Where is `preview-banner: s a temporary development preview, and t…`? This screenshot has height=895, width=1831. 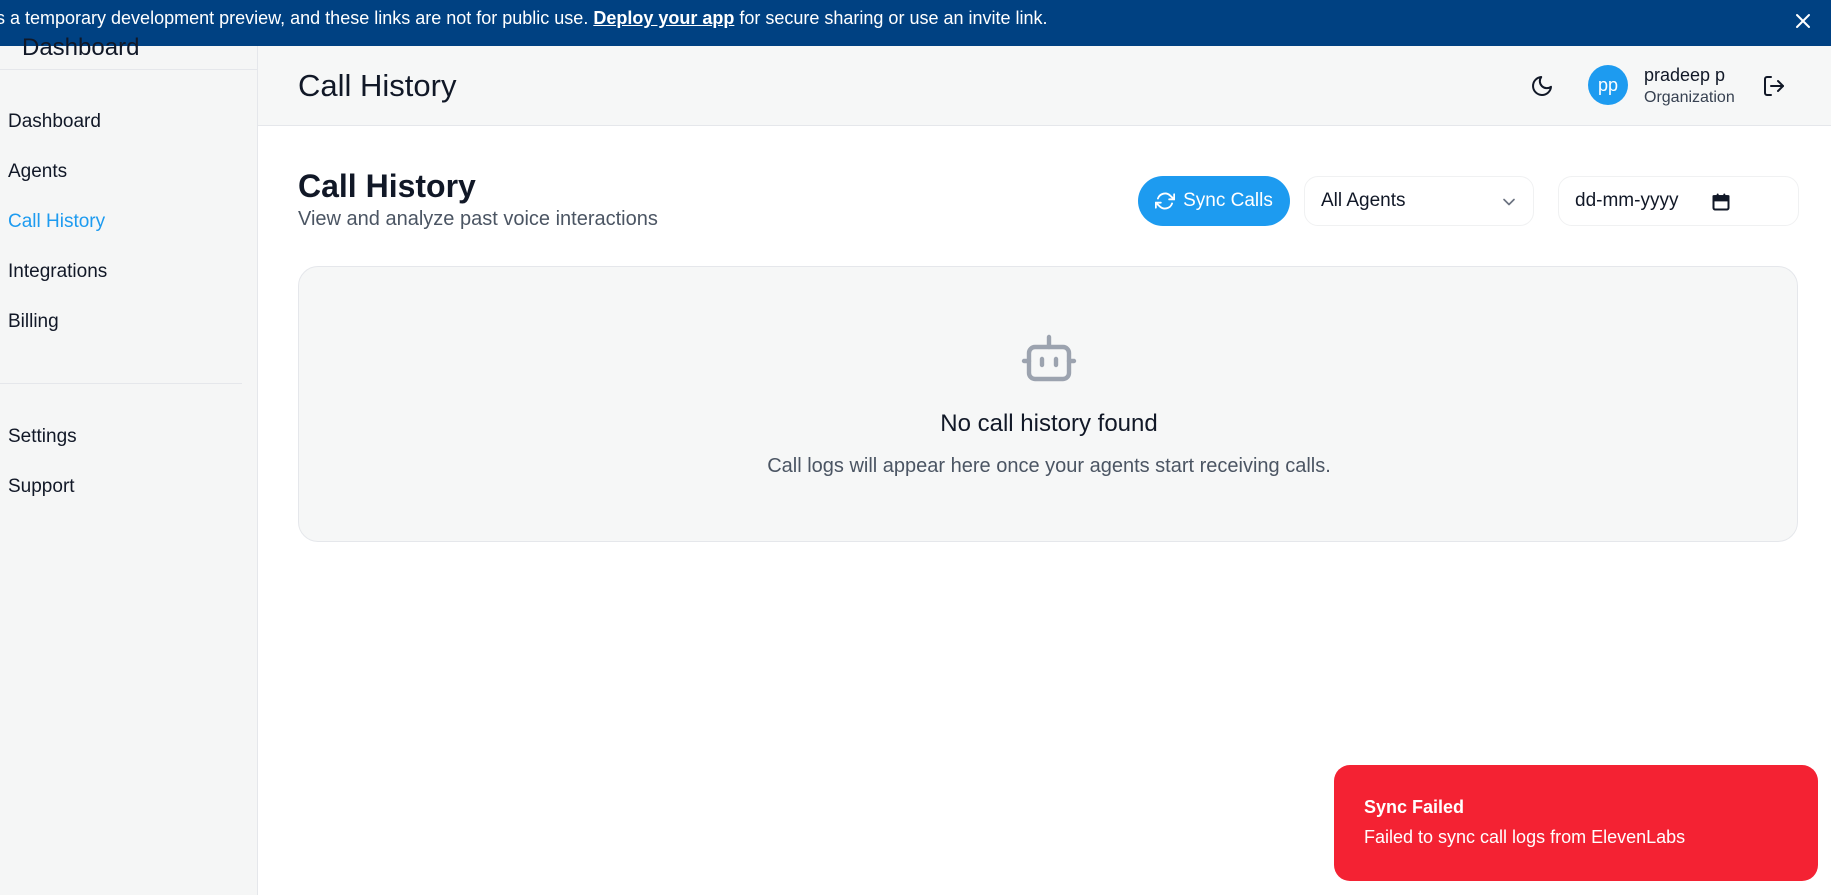
preview-banner: s a temporary development preview, and t… is located at coordinates (915, 23).